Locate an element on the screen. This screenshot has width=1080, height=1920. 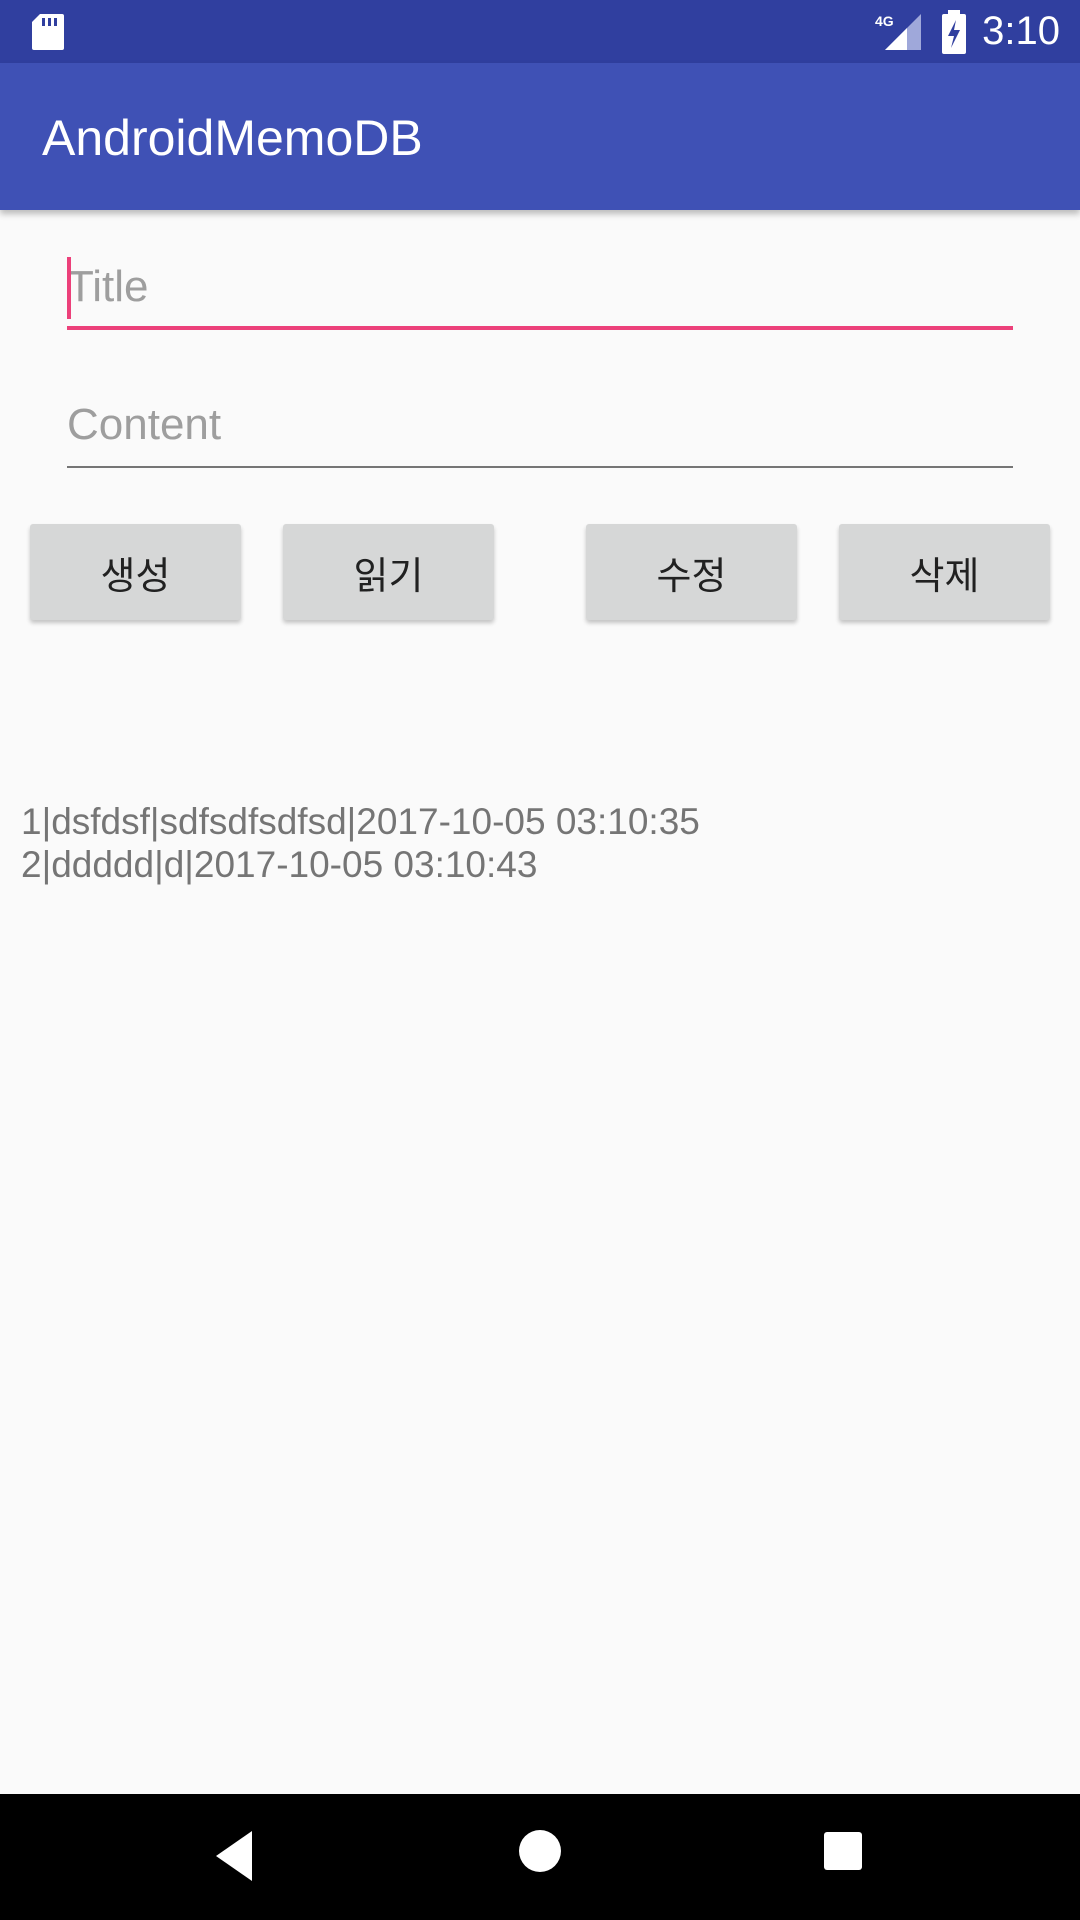
status-bar: 4G 3:10 is located at coordinates (540, 31).